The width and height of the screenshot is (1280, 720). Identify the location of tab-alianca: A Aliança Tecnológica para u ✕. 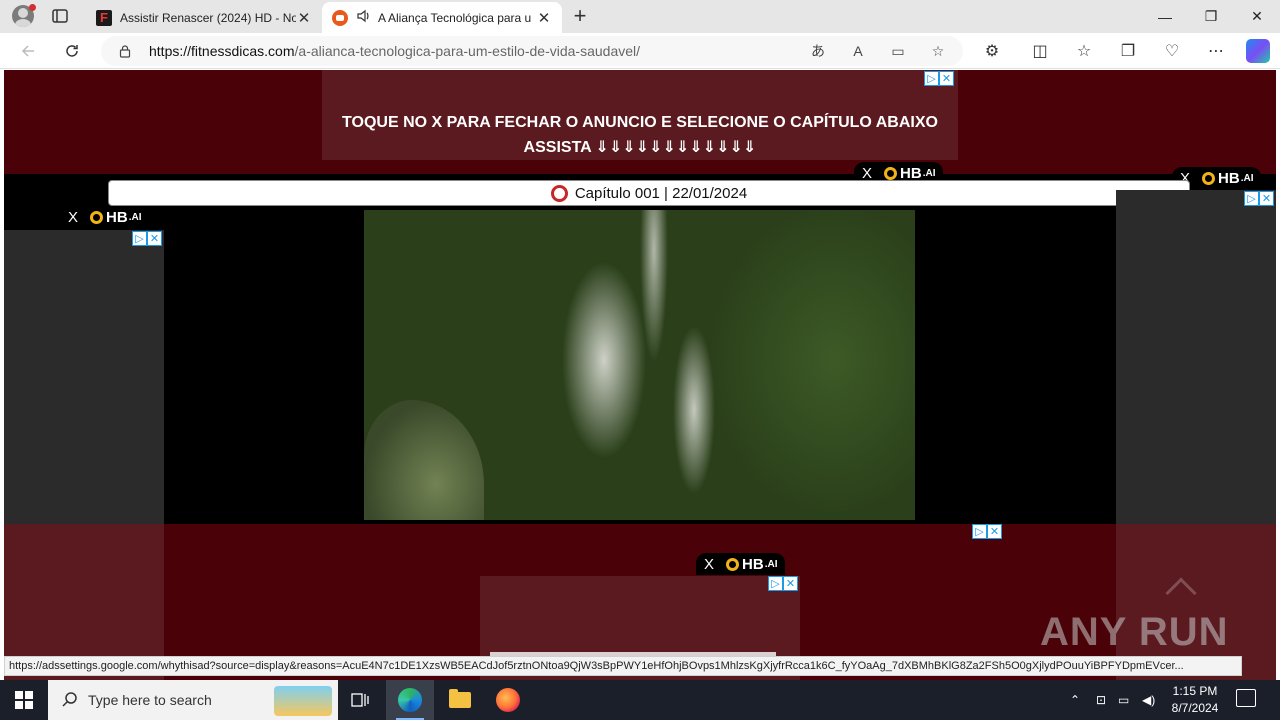
(442, 17).